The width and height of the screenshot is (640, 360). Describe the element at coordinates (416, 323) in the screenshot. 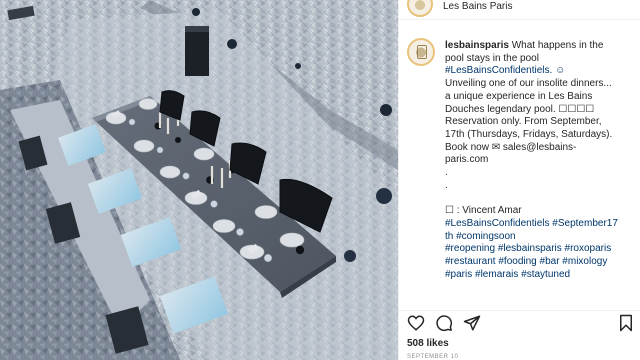

I see `heart-icon` at that location.